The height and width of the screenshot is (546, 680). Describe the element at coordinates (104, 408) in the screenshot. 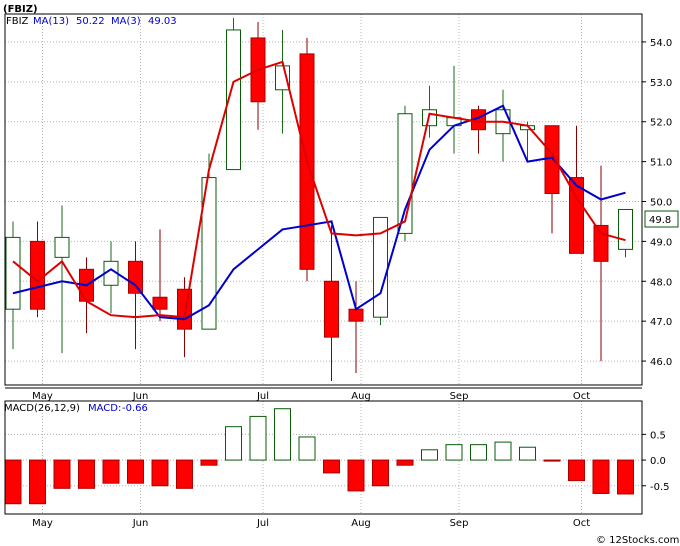

I see `macd-legend-macd-label: MACD:` at that location.